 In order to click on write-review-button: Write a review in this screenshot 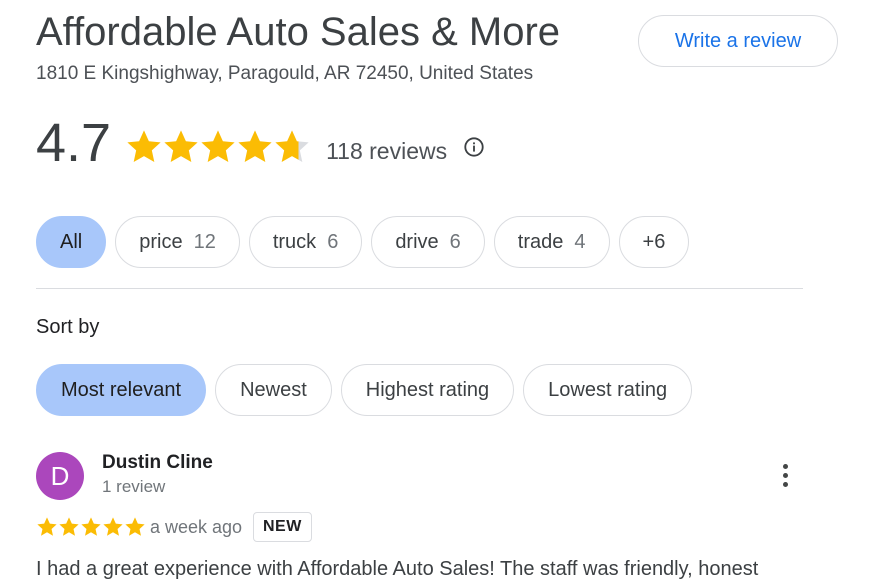, I will do `click(738, 41)`.